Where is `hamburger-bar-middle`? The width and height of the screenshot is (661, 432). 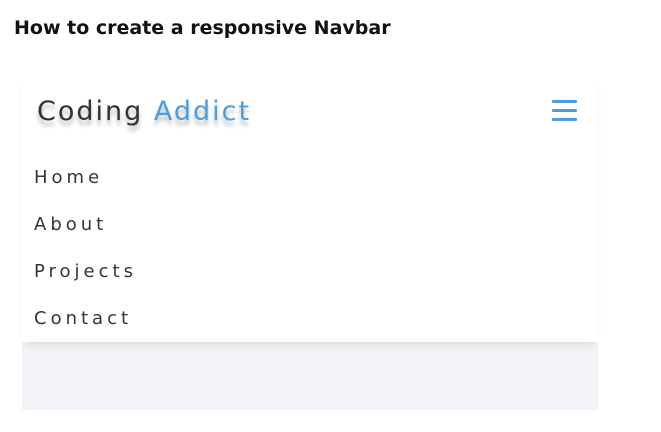 hamburger-bar-middle is located at coordinates (564, 110).